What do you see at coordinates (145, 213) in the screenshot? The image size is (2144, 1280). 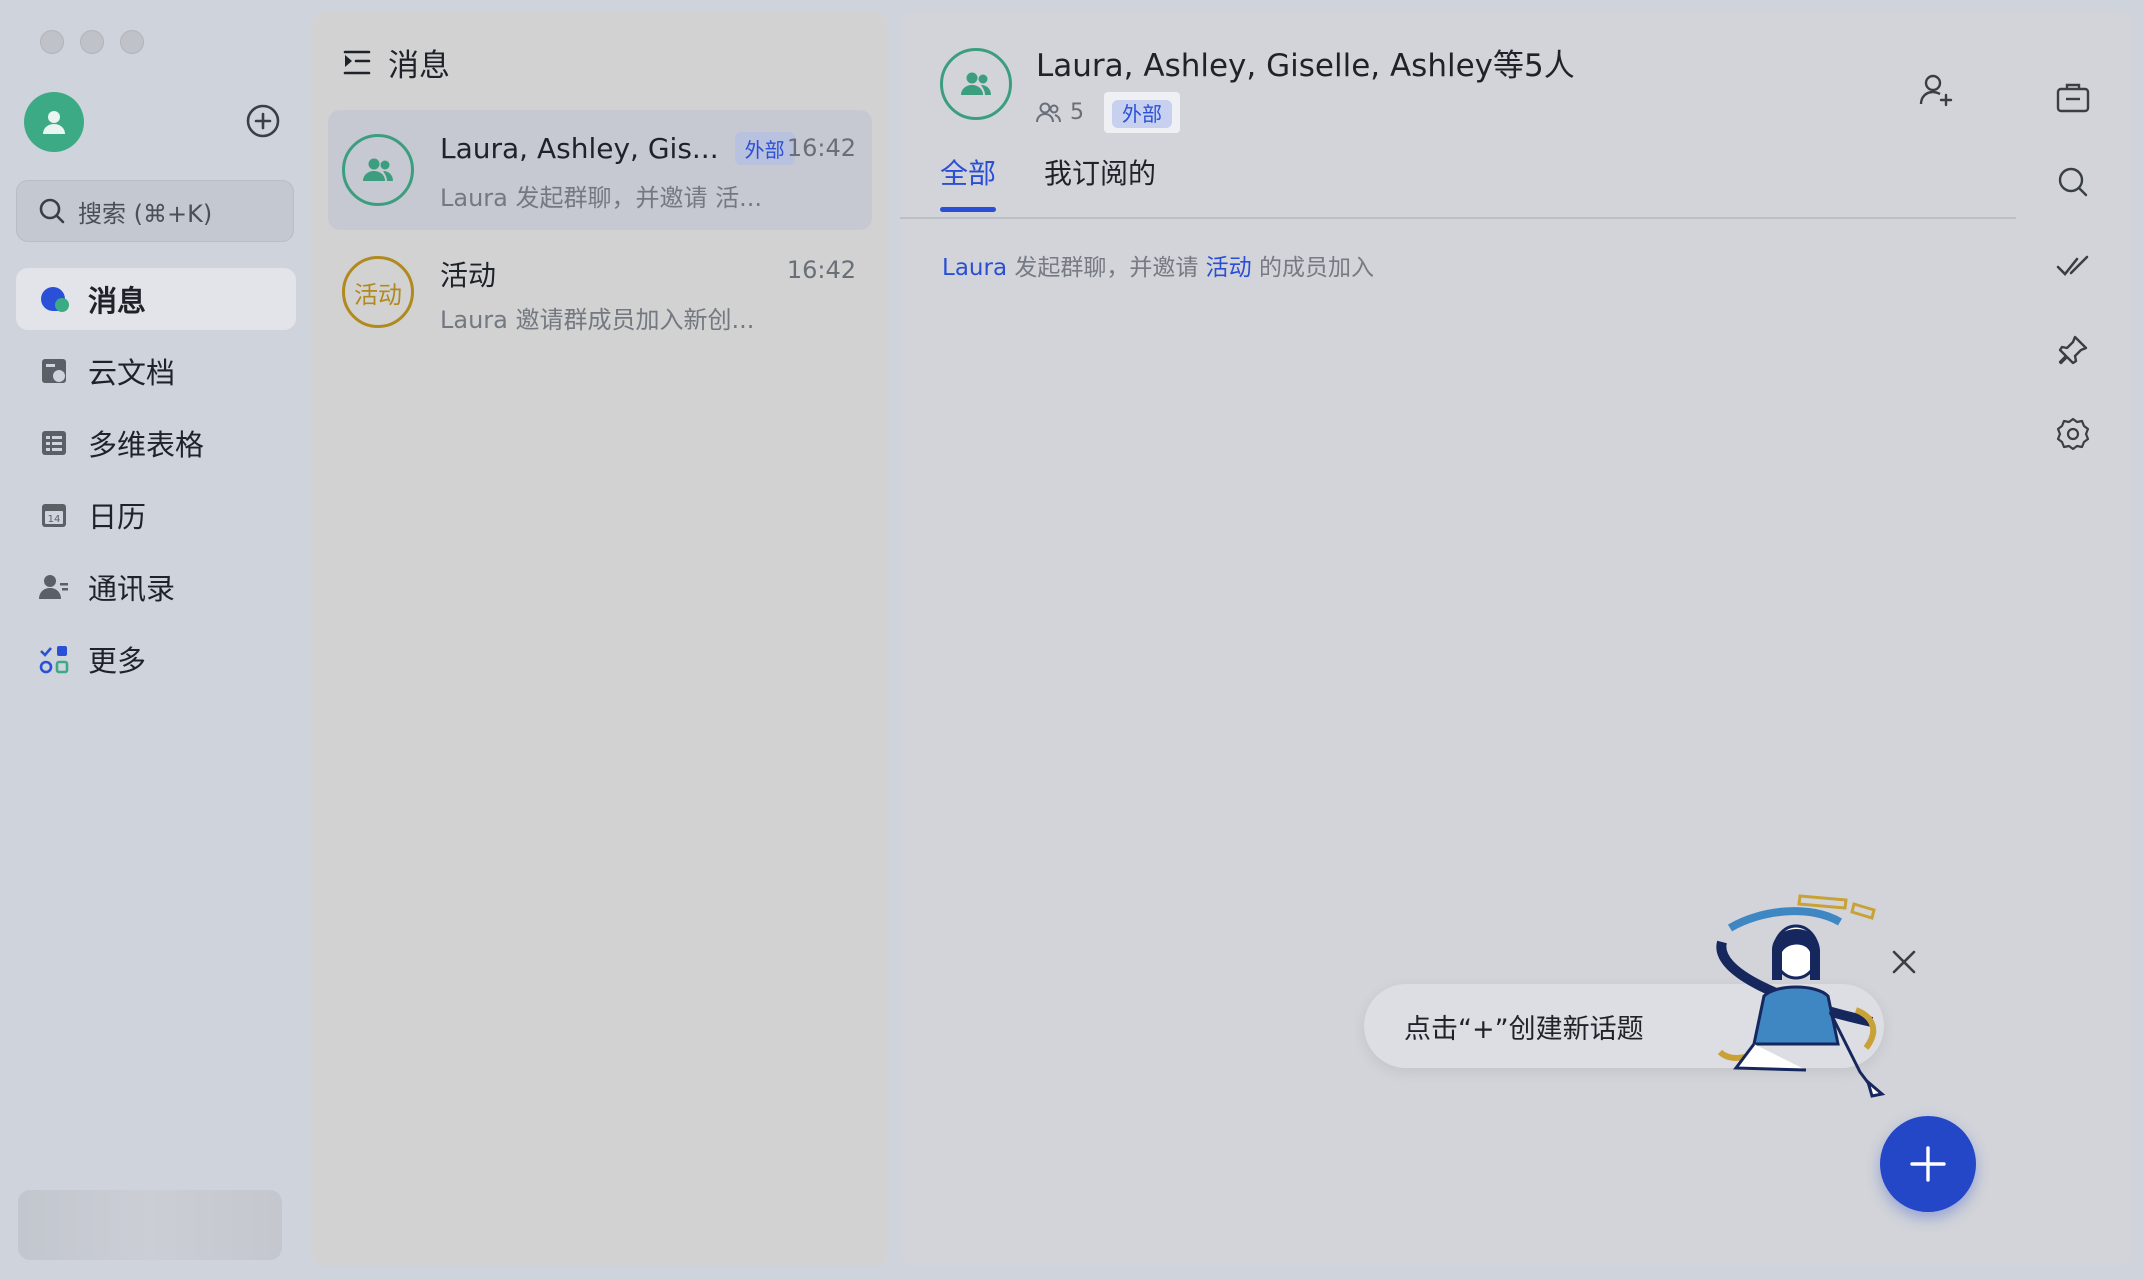 I see `search-placeholder: 搜索 (⌘+K)` at bounding box center [145, 213].